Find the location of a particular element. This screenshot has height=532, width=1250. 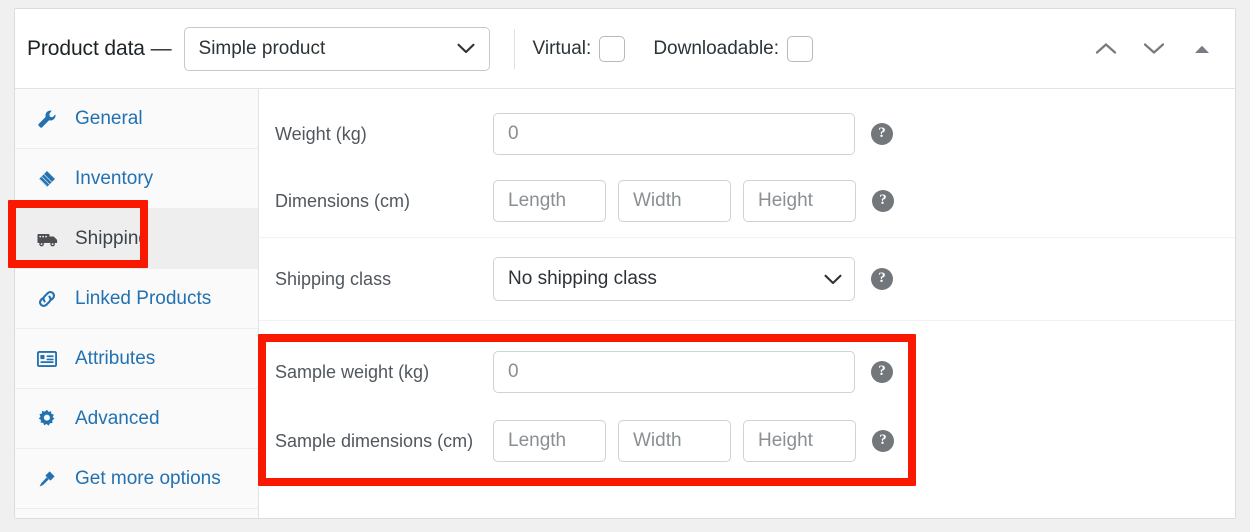

product-type-value: Simple product is located at coordinates (262, 48).